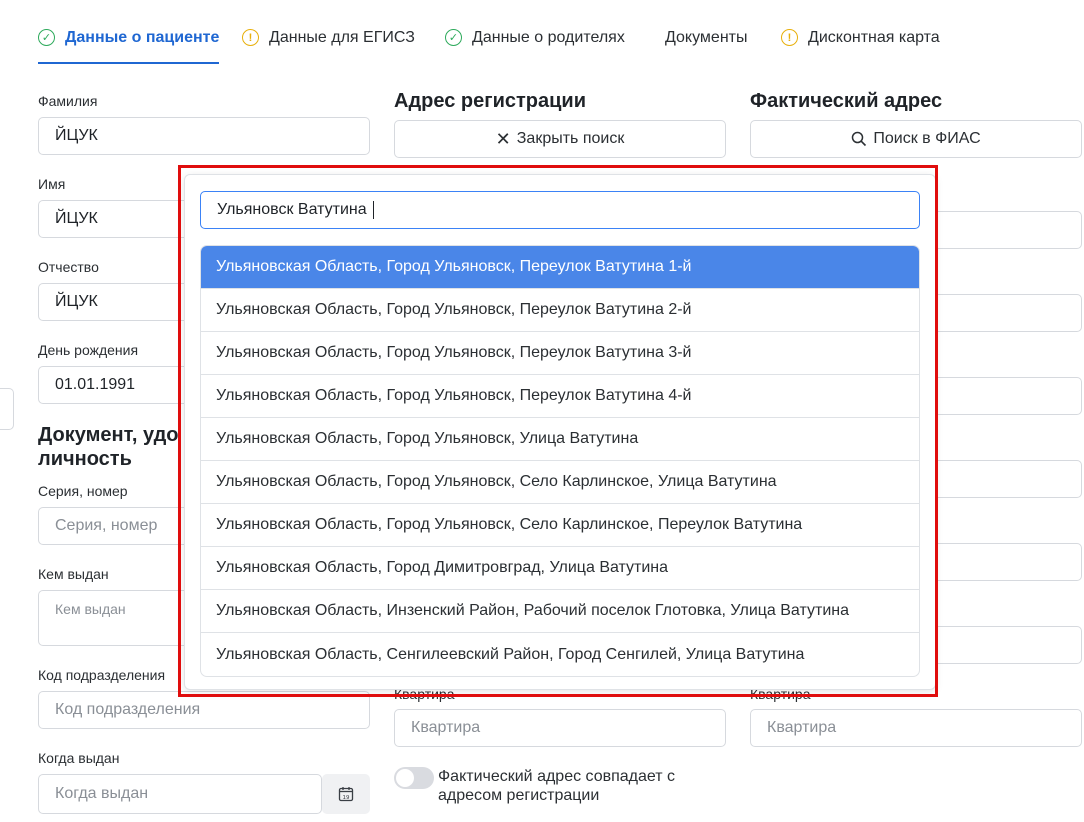 The image size is (1084, 822). What do you see at coordinates (85, 459) in the screenshot?
I see `document-heading-line2: личность` at bounding box center [85, 459].